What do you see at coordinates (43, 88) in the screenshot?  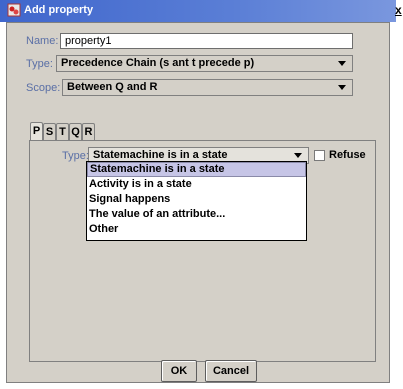 I see `scope-label: Scope:` at bounding box center [43, 88].